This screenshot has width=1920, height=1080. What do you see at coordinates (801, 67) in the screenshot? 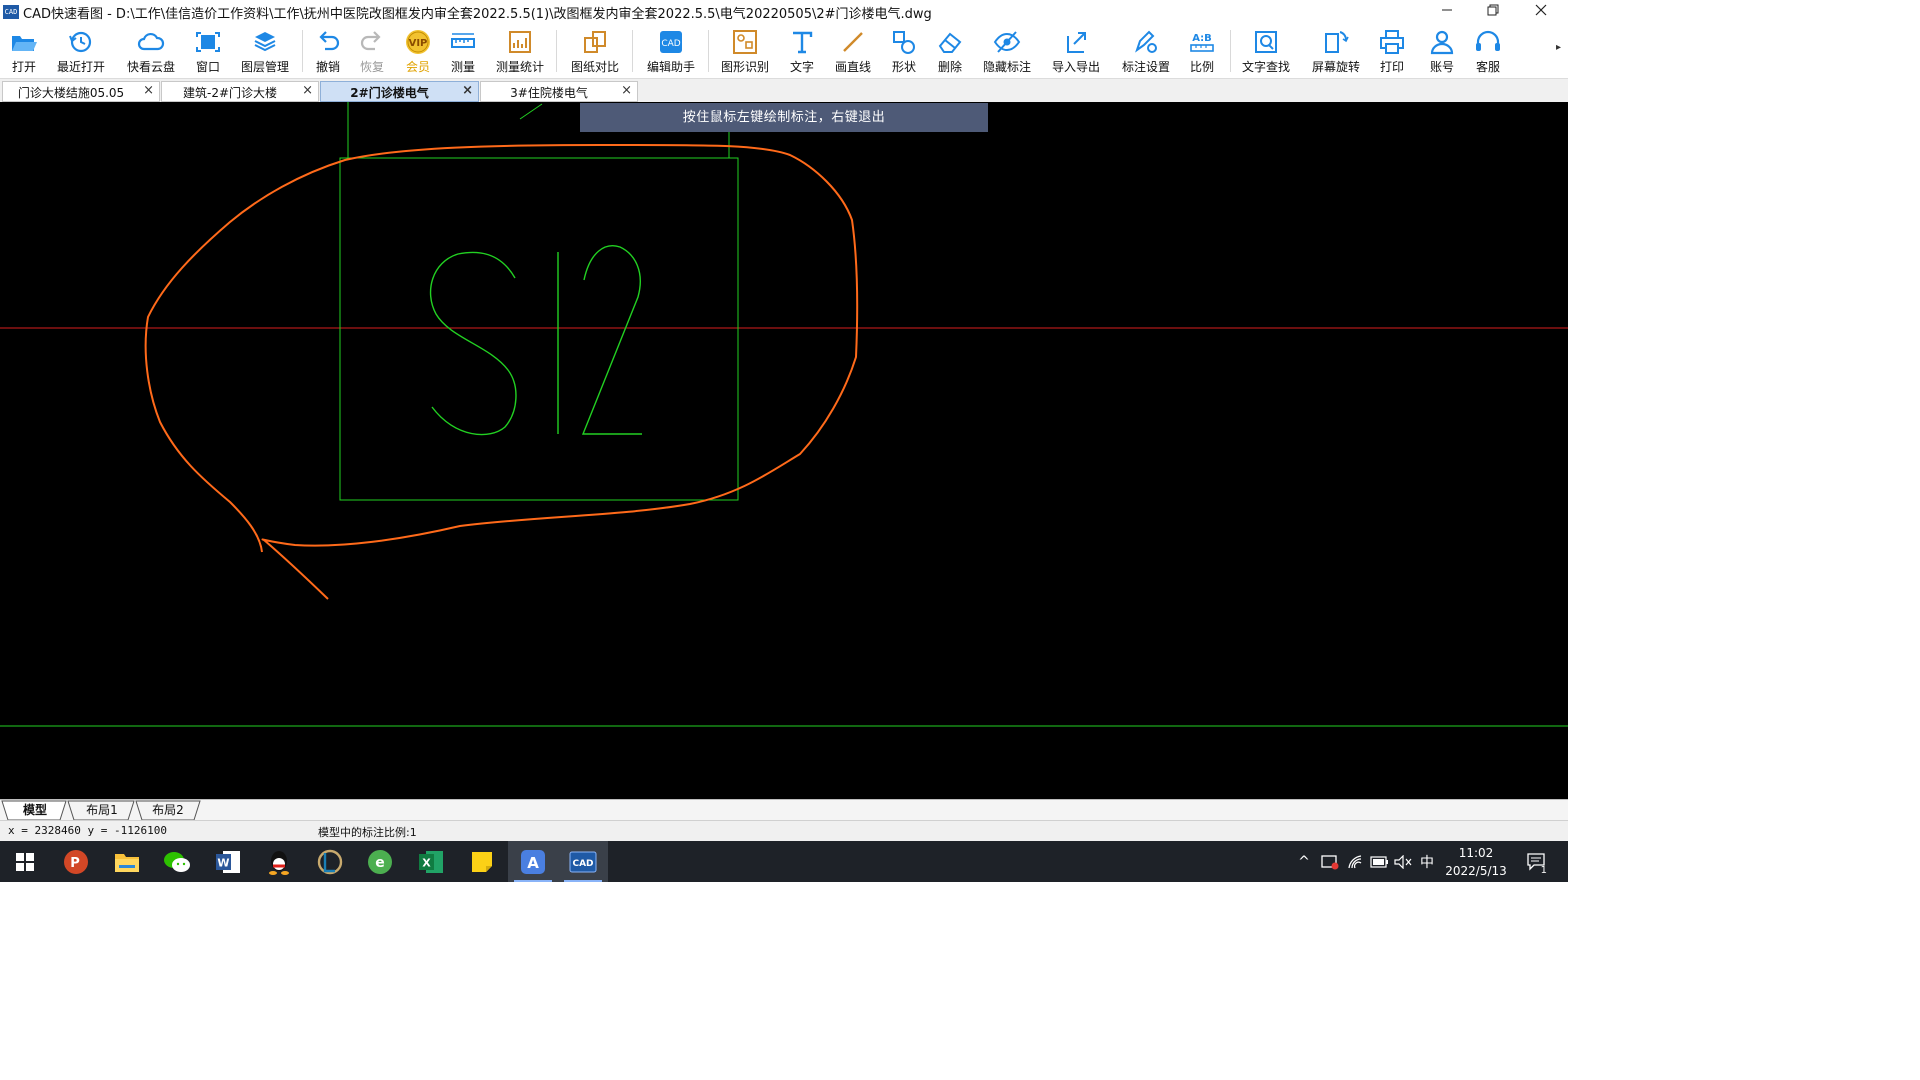
I see `text-label: 文字` at bounding box center [801, 67].